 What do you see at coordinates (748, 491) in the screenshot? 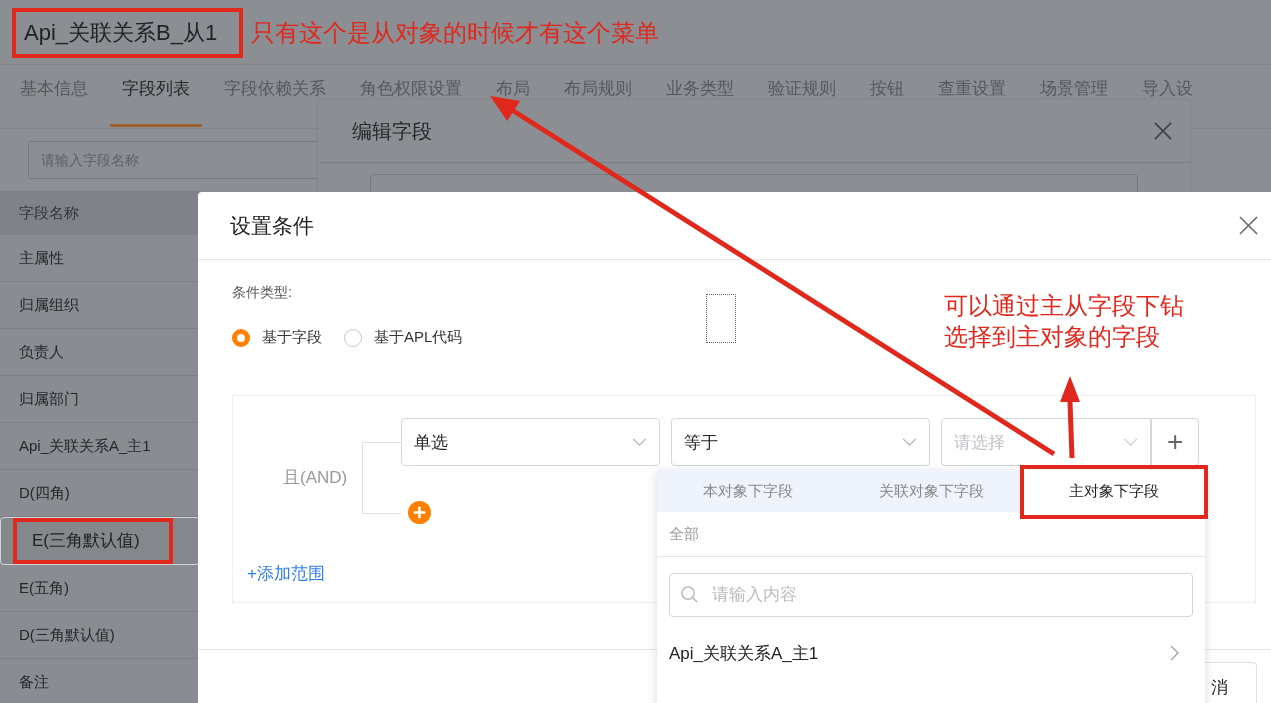
I see `tab: 本对象下字段` at bounding box center [748, 491].